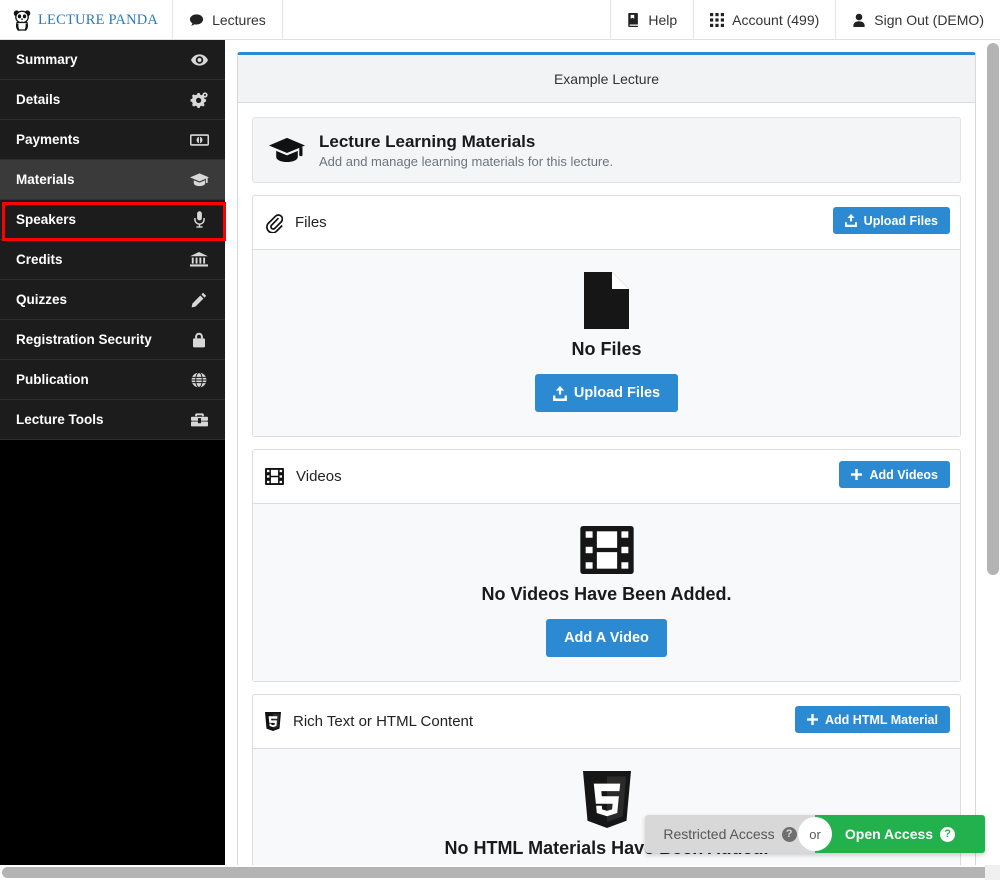  I want to click on nav-item-sign-out-label: Sign Out (DEMO), so click(929, 20).